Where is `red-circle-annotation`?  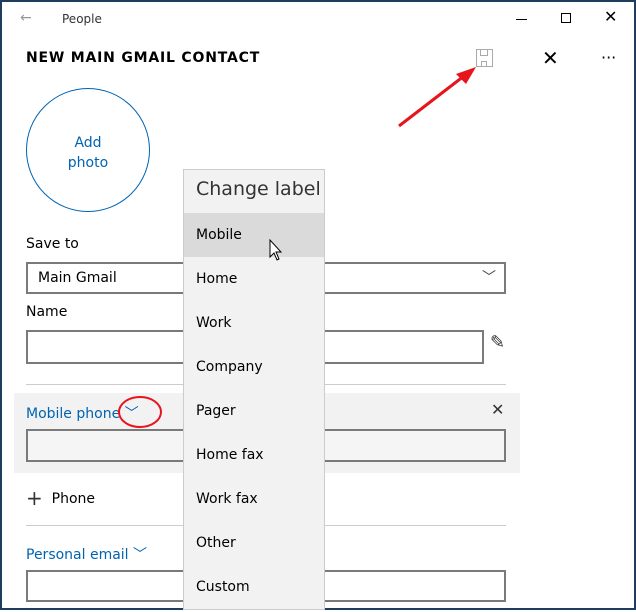
red-circle-annotation is located at coordinates (140, 412).